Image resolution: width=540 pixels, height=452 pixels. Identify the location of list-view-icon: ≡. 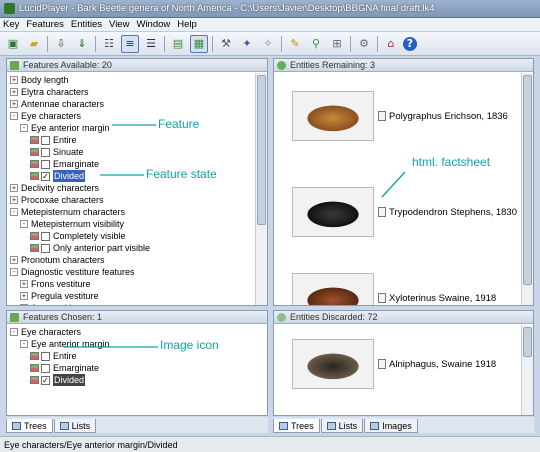
(130, 43).